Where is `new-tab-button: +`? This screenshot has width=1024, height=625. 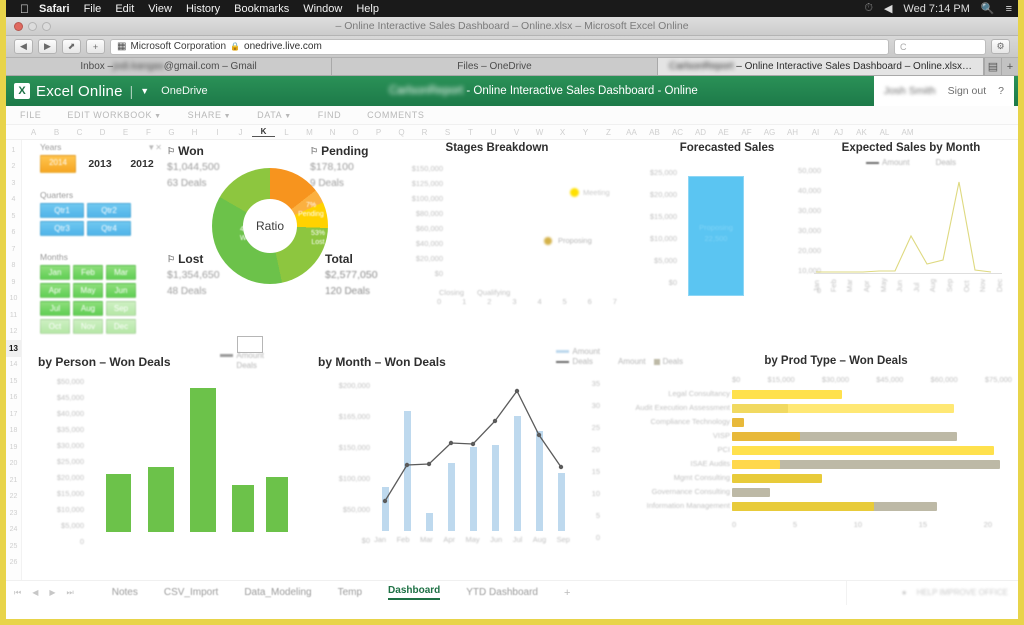 new-tab-button: + is located at coordinates (95, 46).